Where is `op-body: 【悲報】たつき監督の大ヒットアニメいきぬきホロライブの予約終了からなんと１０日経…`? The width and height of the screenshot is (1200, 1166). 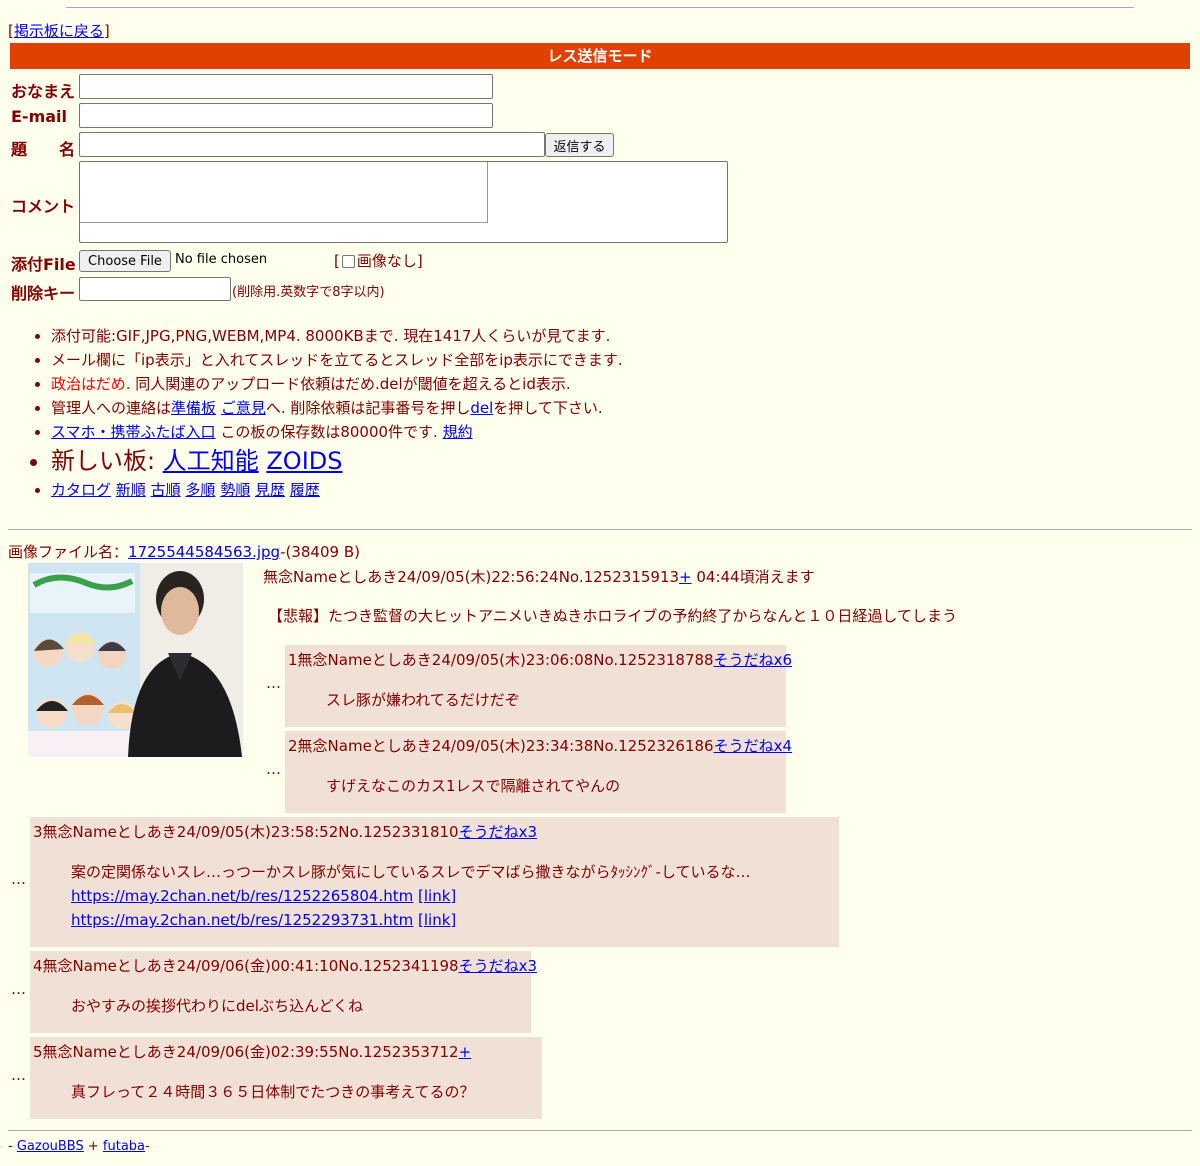
op-body: 【悲報】たつき監督の大ヒットアニメいきぬきホロライブの予約終了からなんと１０日経… is located at coordinates (612, 616).